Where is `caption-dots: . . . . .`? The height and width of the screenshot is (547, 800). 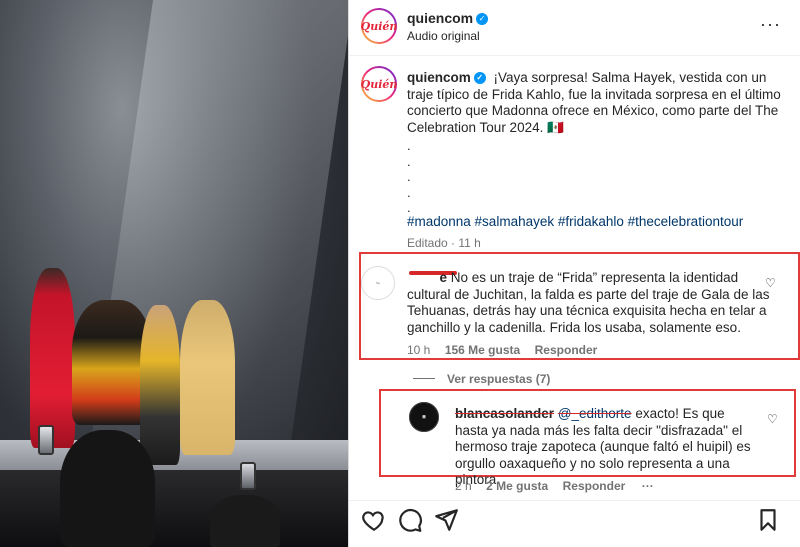 caption-dots: . . . . . is located at coordinates (409, 176).